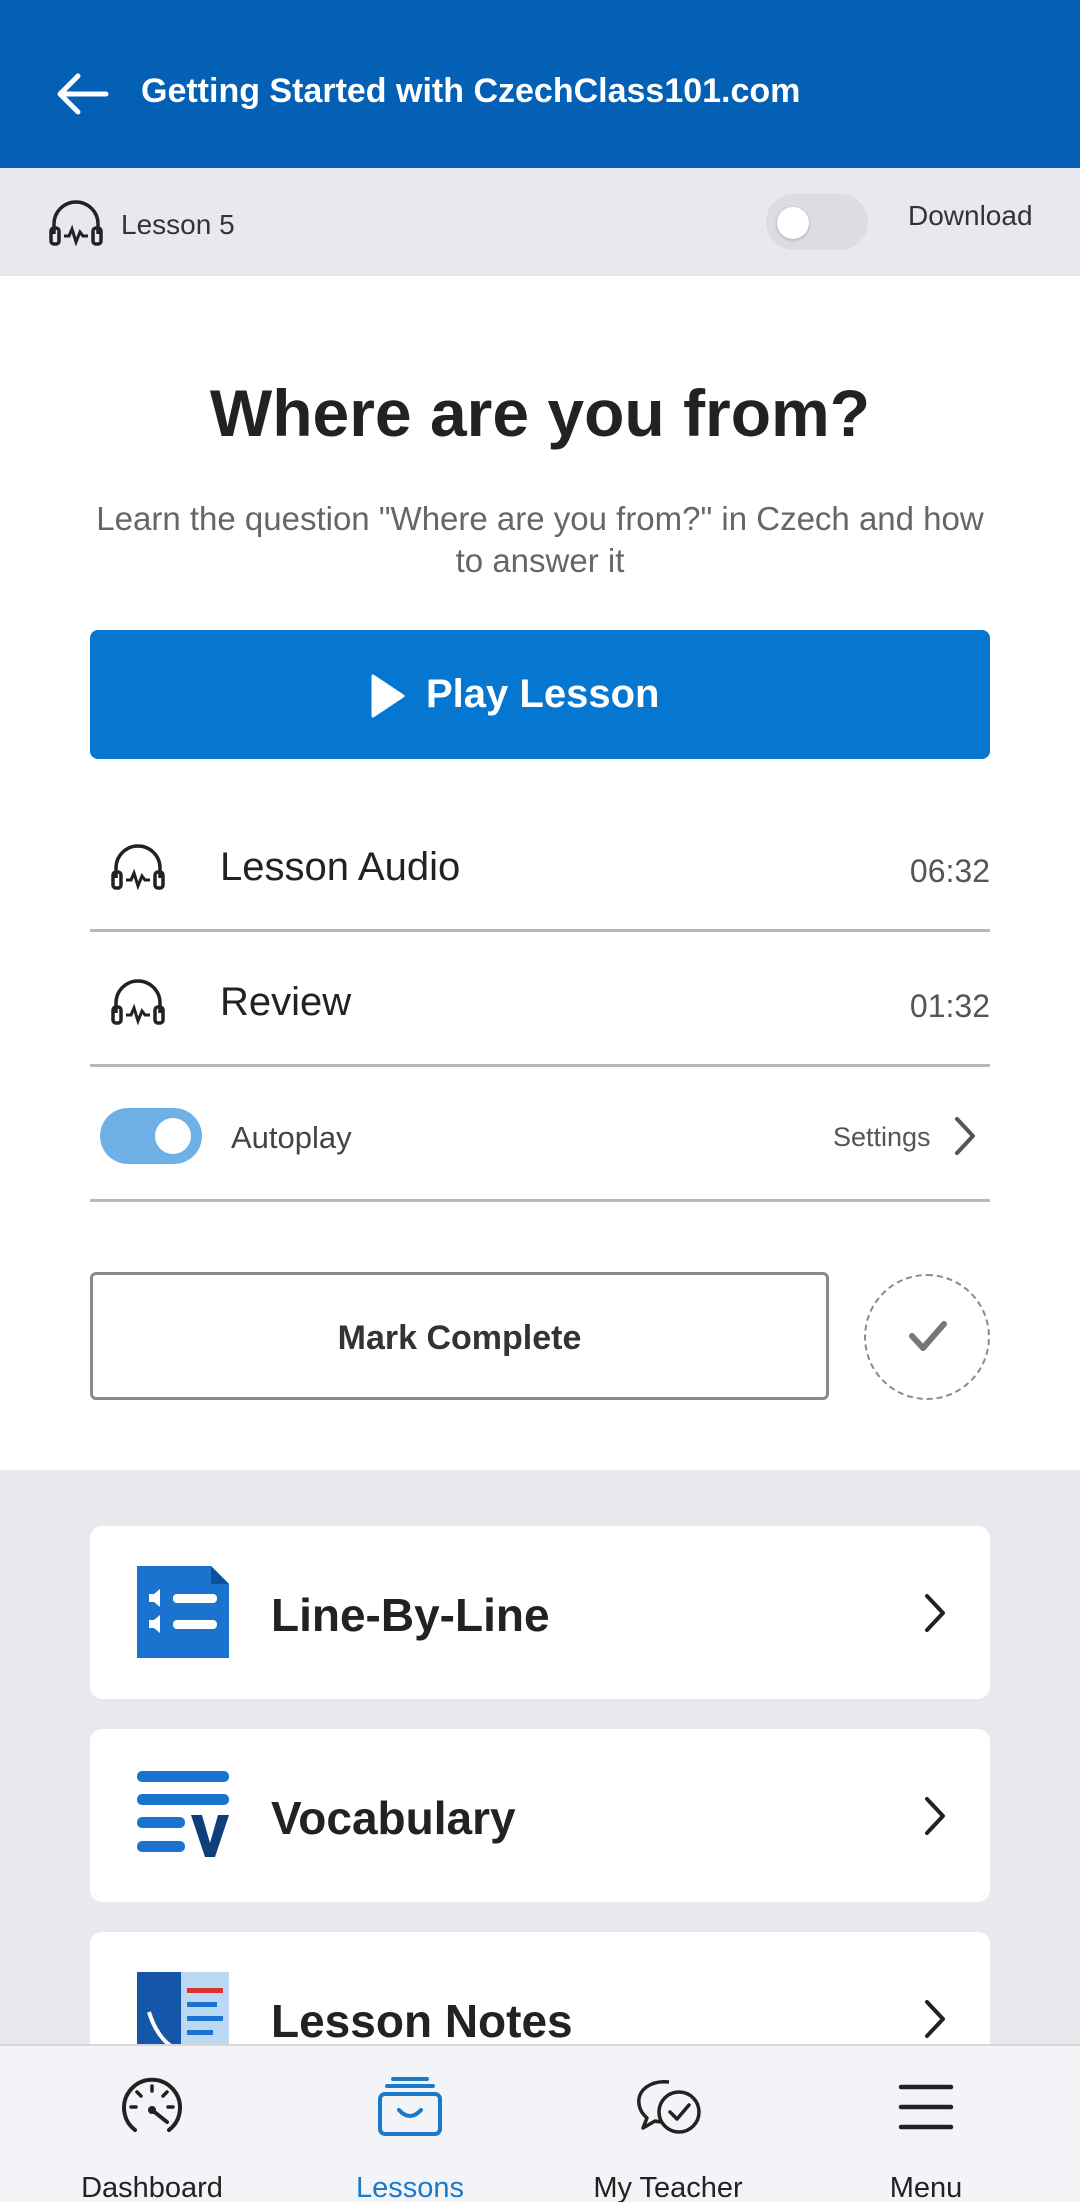 Image resolution: width=1080 pixels, height=2202 pixels. What do you see at coordinates (540, 864) in the screenshot?
I see `track-lesson-audio: Lesson Audio 06:32` at bounding box center [540, 864].